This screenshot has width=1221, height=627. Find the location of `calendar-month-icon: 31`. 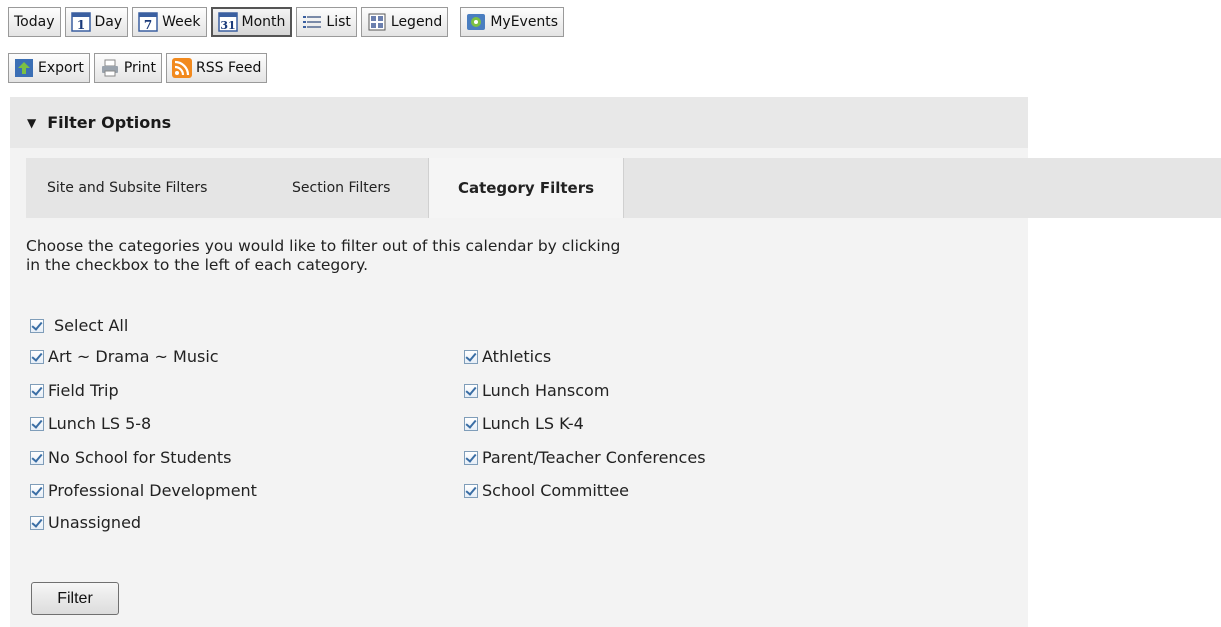

calendar-month-icon: 31 is located at coordinates (227, 22).